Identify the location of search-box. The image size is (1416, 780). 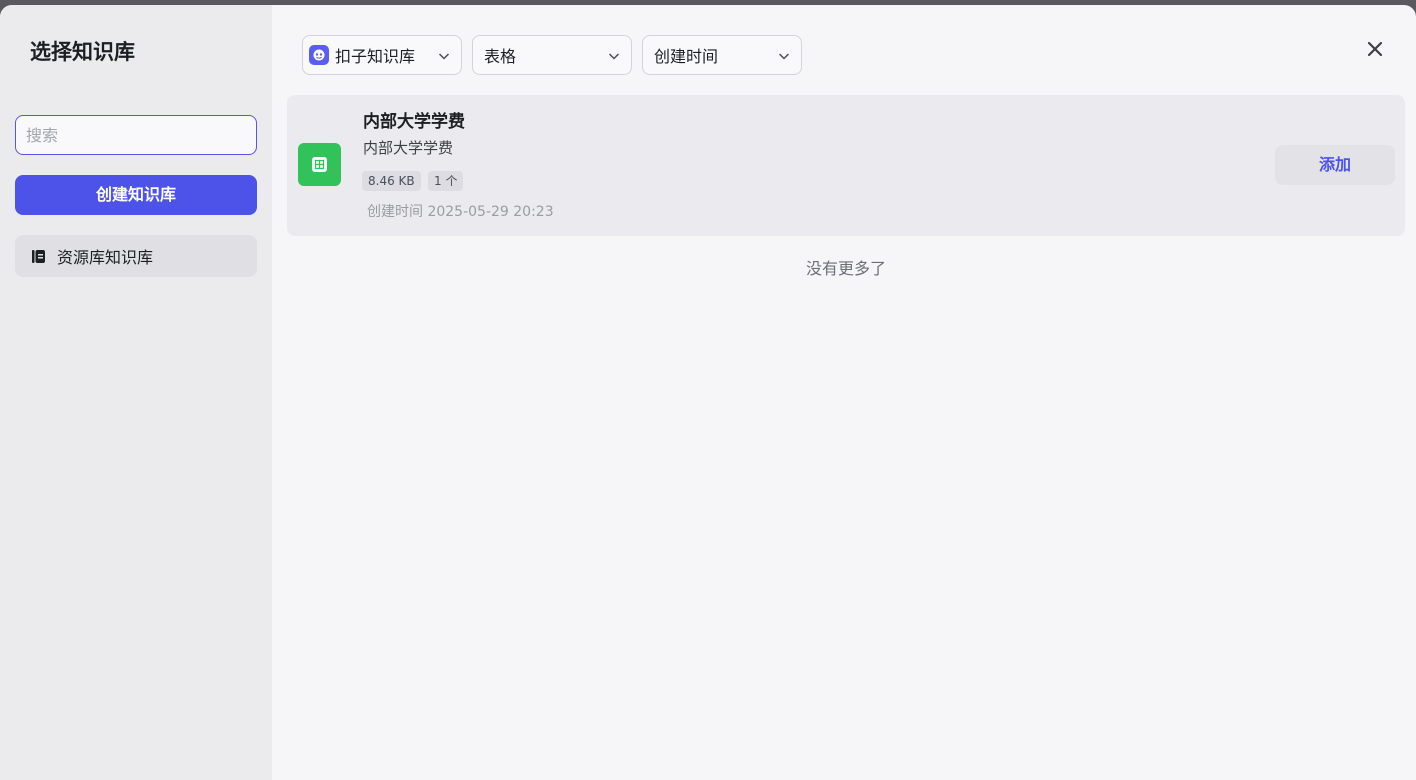
(136, 135).